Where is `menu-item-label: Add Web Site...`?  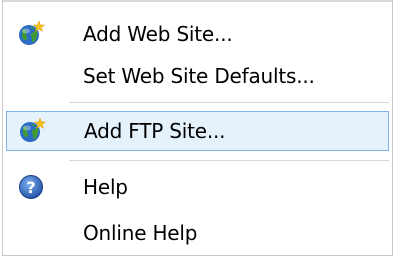 menu-item-label: Add Web Site... is located at coordinates (158, 34).